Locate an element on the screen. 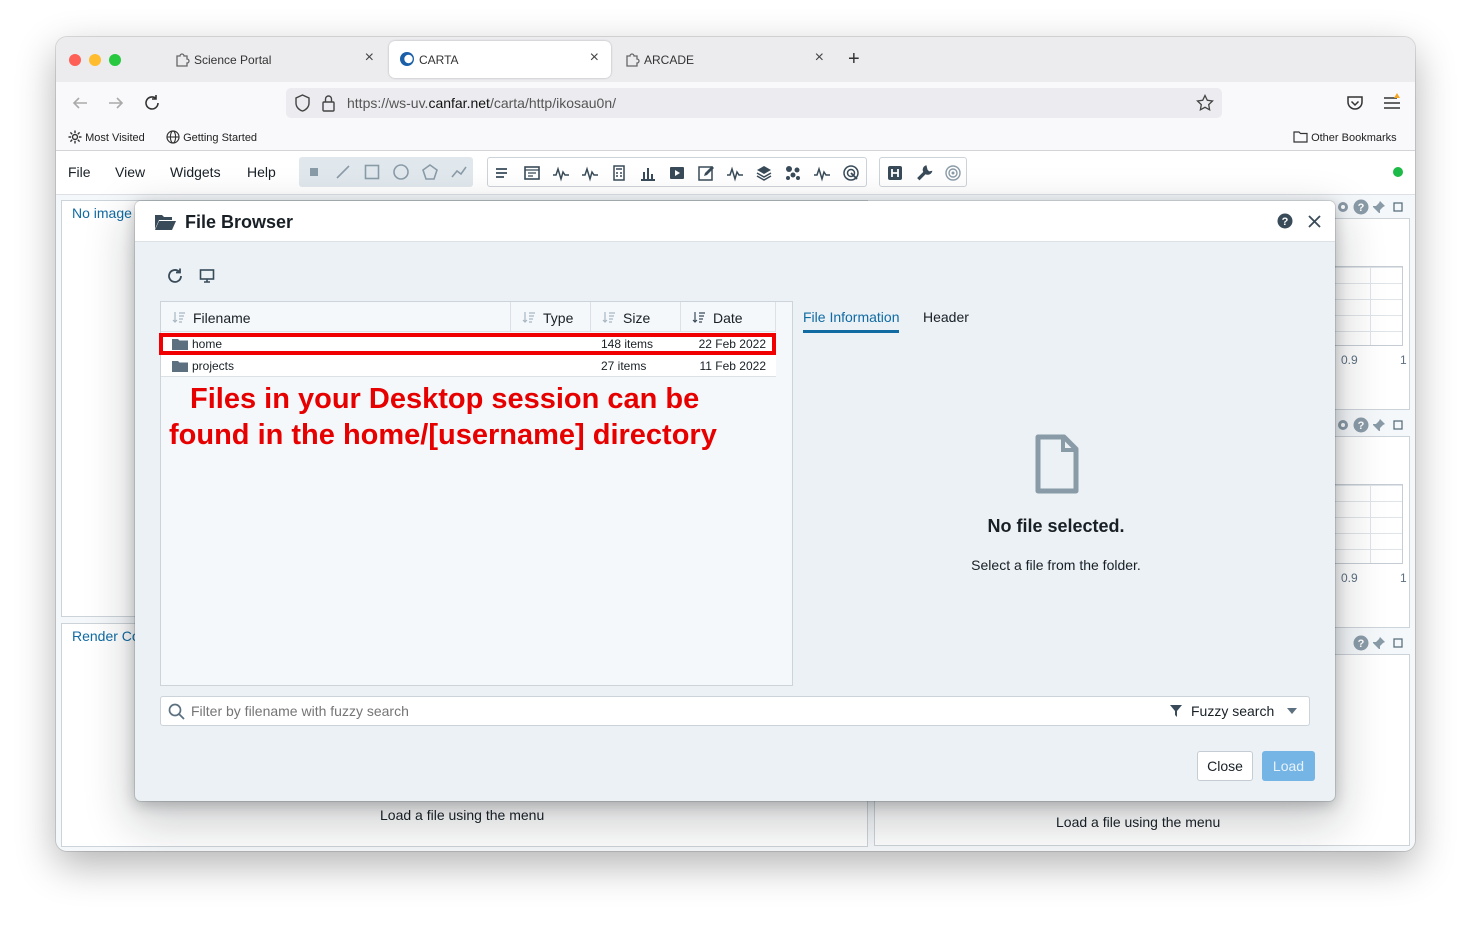  column-label: Date is located at coordinates (728, 318).